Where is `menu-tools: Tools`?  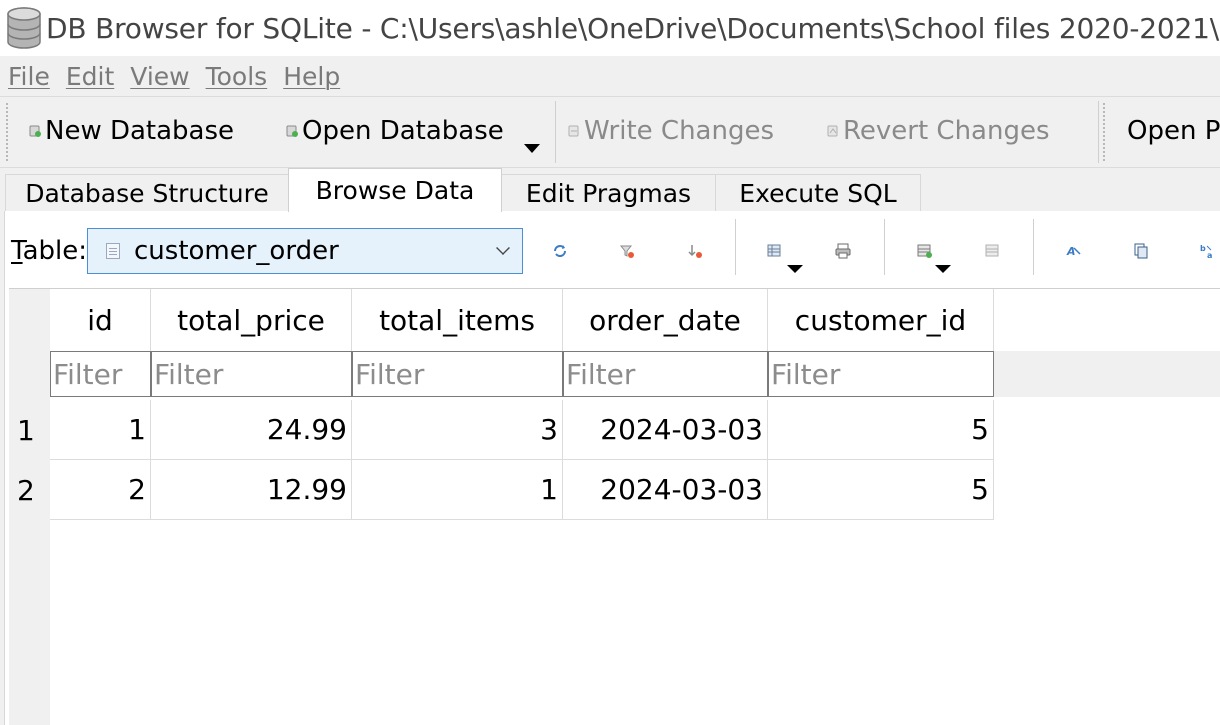 menu-tools: Tools is located at coordinates (237, 76).